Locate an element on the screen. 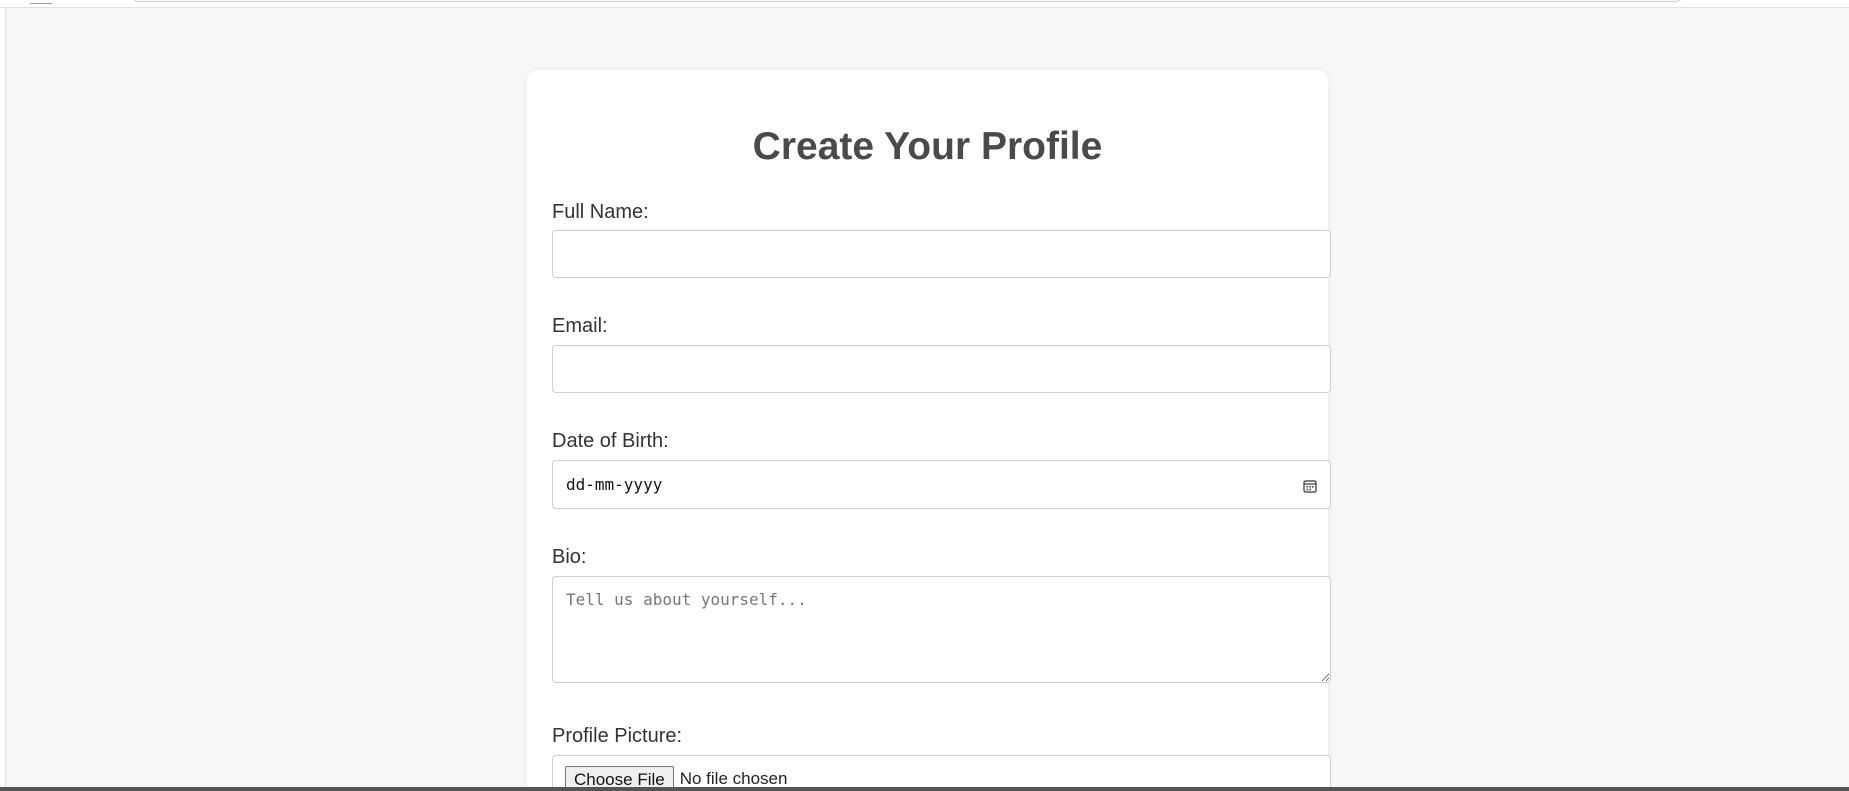  file-status: No file chosen is located at coordinates (733, 778).